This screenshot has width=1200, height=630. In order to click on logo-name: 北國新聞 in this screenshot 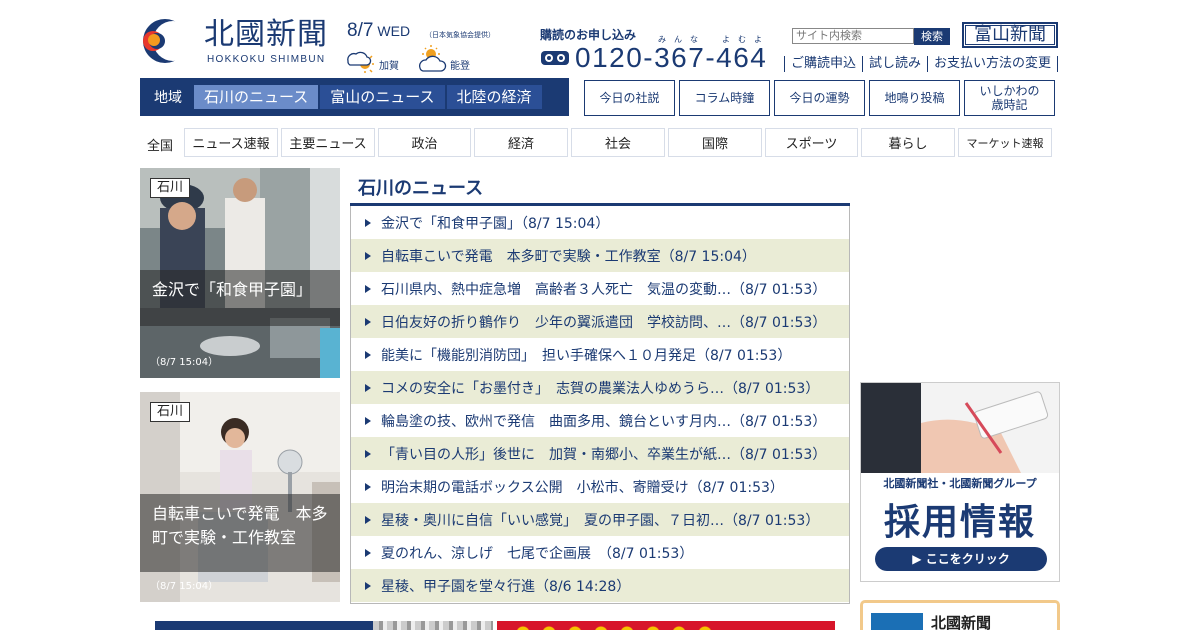, I will do `click(266, 34)`.